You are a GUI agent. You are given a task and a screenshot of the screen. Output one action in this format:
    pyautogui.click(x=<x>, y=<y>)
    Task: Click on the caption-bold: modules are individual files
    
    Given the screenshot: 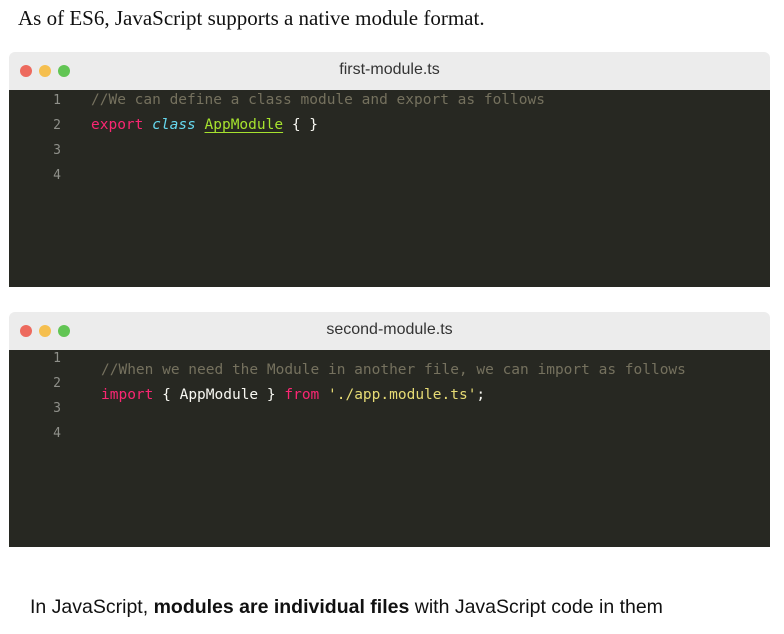 What is the action you would take?
    pyautogui.click(x=281, y=607)
    